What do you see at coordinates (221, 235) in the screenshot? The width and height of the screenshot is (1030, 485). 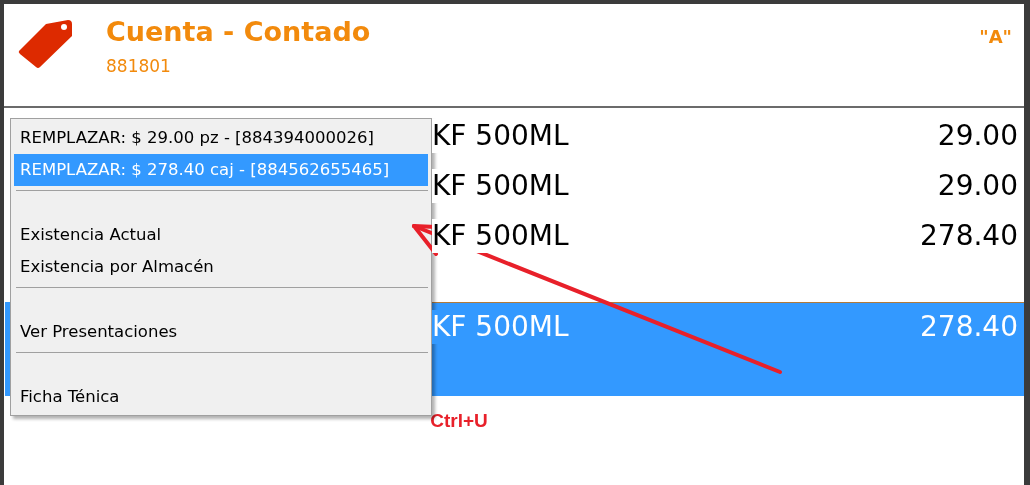 I see `menu-item: Existencia Actual` at bounding box center [221, 235].